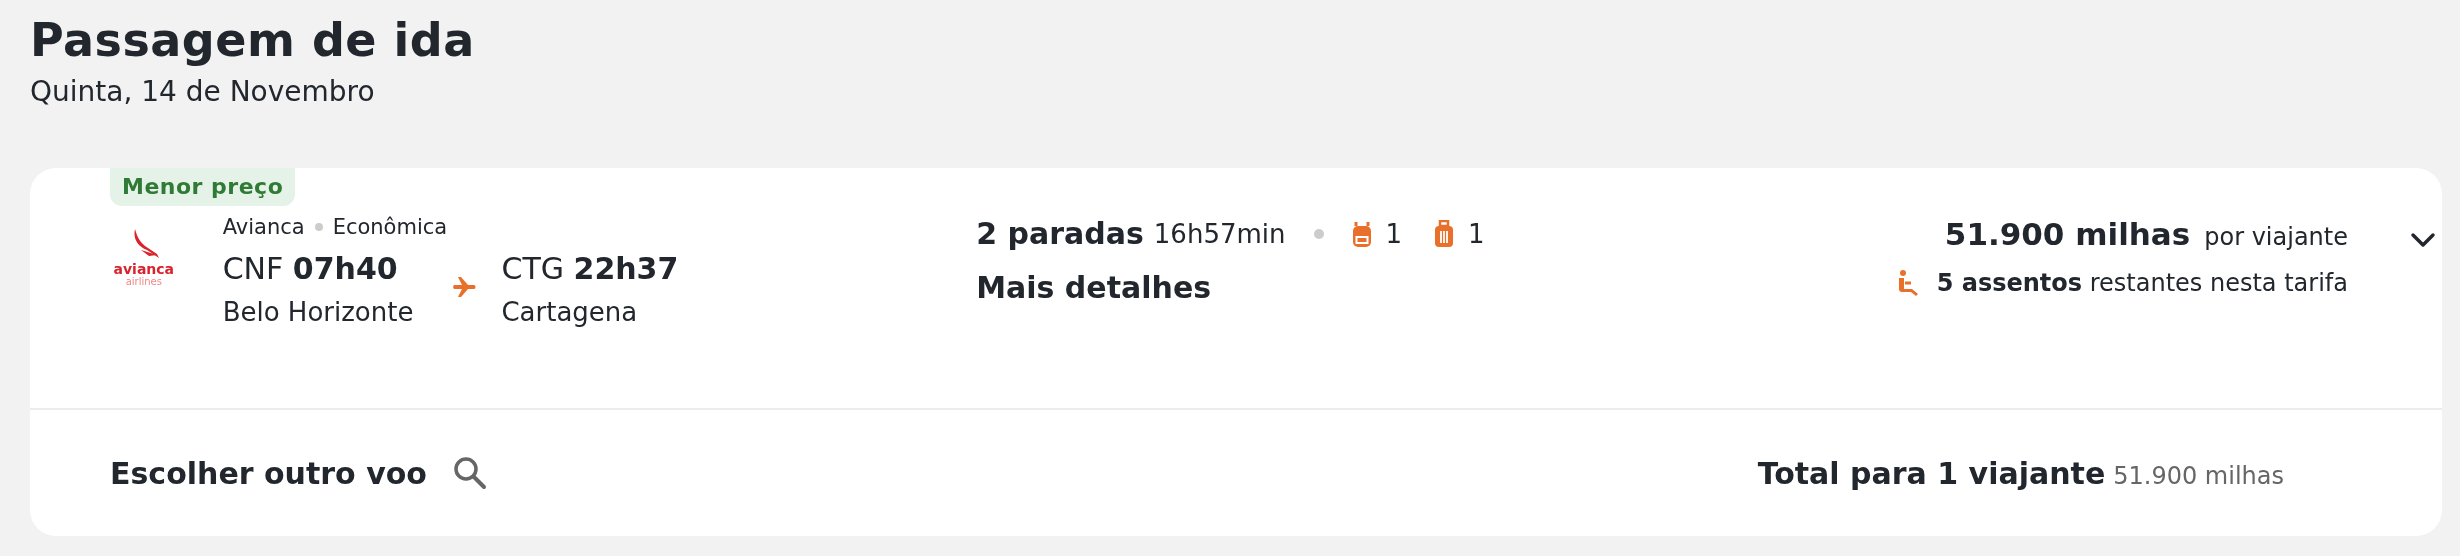 This screenshot has width=2460, height=556. What do you see at coordinates (298, 473) in the screenshot?
I see `change-flight-button: Escolher outro voo` at bounding box center [298, 473].